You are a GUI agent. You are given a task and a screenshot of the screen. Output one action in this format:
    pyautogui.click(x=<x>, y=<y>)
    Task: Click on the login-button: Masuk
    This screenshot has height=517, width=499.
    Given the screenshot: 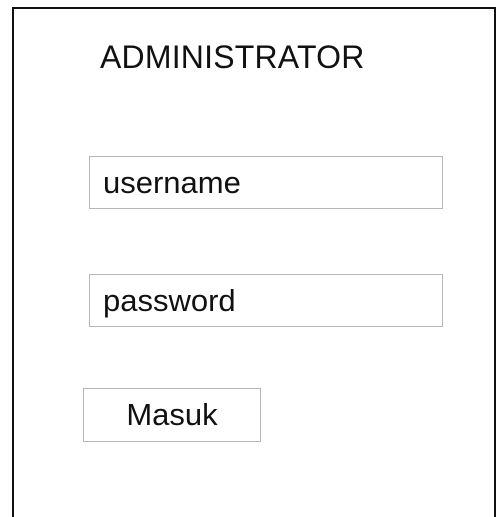 What is the action you would take?
    pyautogui.click(x=172, y=415)
    